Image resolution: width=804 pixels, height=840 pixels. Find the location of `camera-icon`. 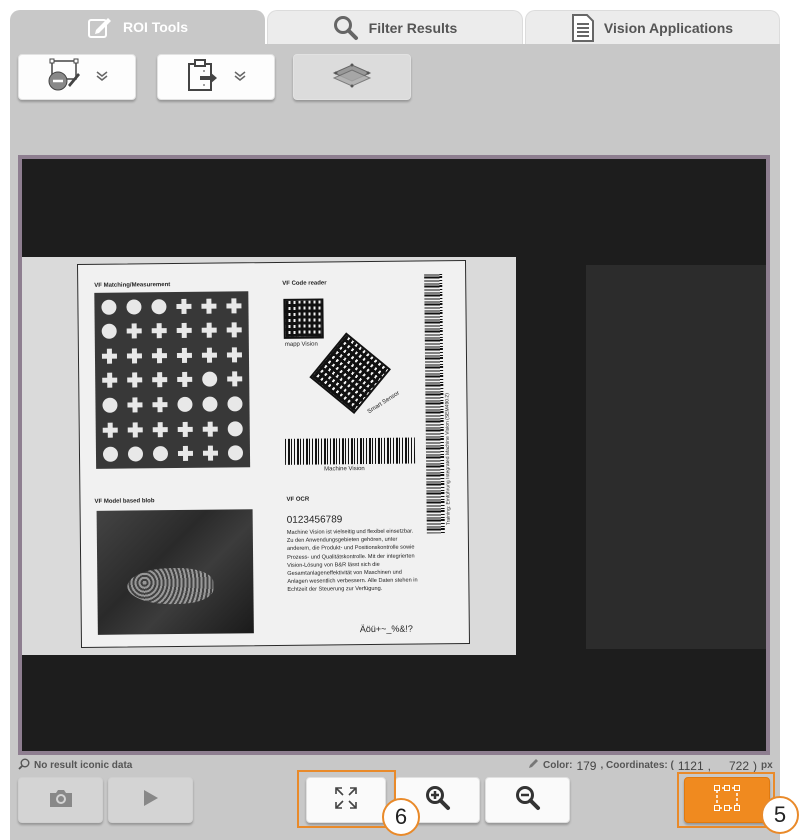

camera-icon is located at coordinates (61, 800).